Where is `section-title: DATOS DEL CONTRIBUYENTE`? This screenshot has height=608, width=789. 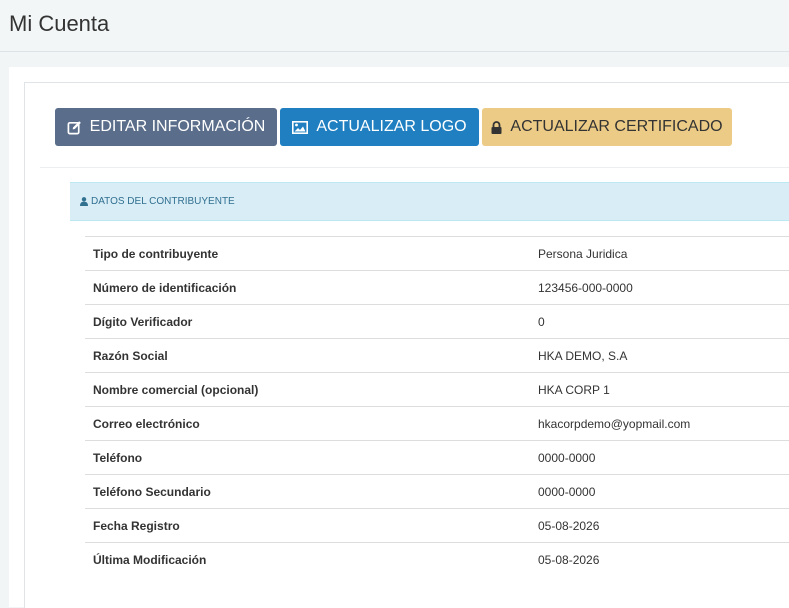
section-title: DATOS DEL CONTRIBUYENTE is located at coordinates (163, 201).